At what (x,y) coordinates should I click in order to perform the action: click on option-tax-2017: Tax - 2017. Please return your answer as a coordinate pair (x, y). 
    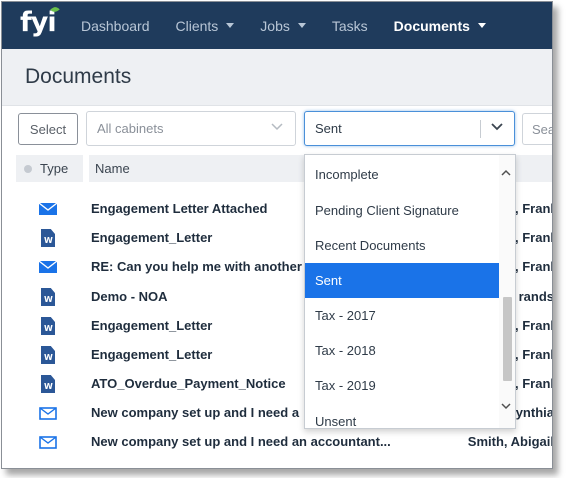
    Looking at the image, I should click on (403, 315).